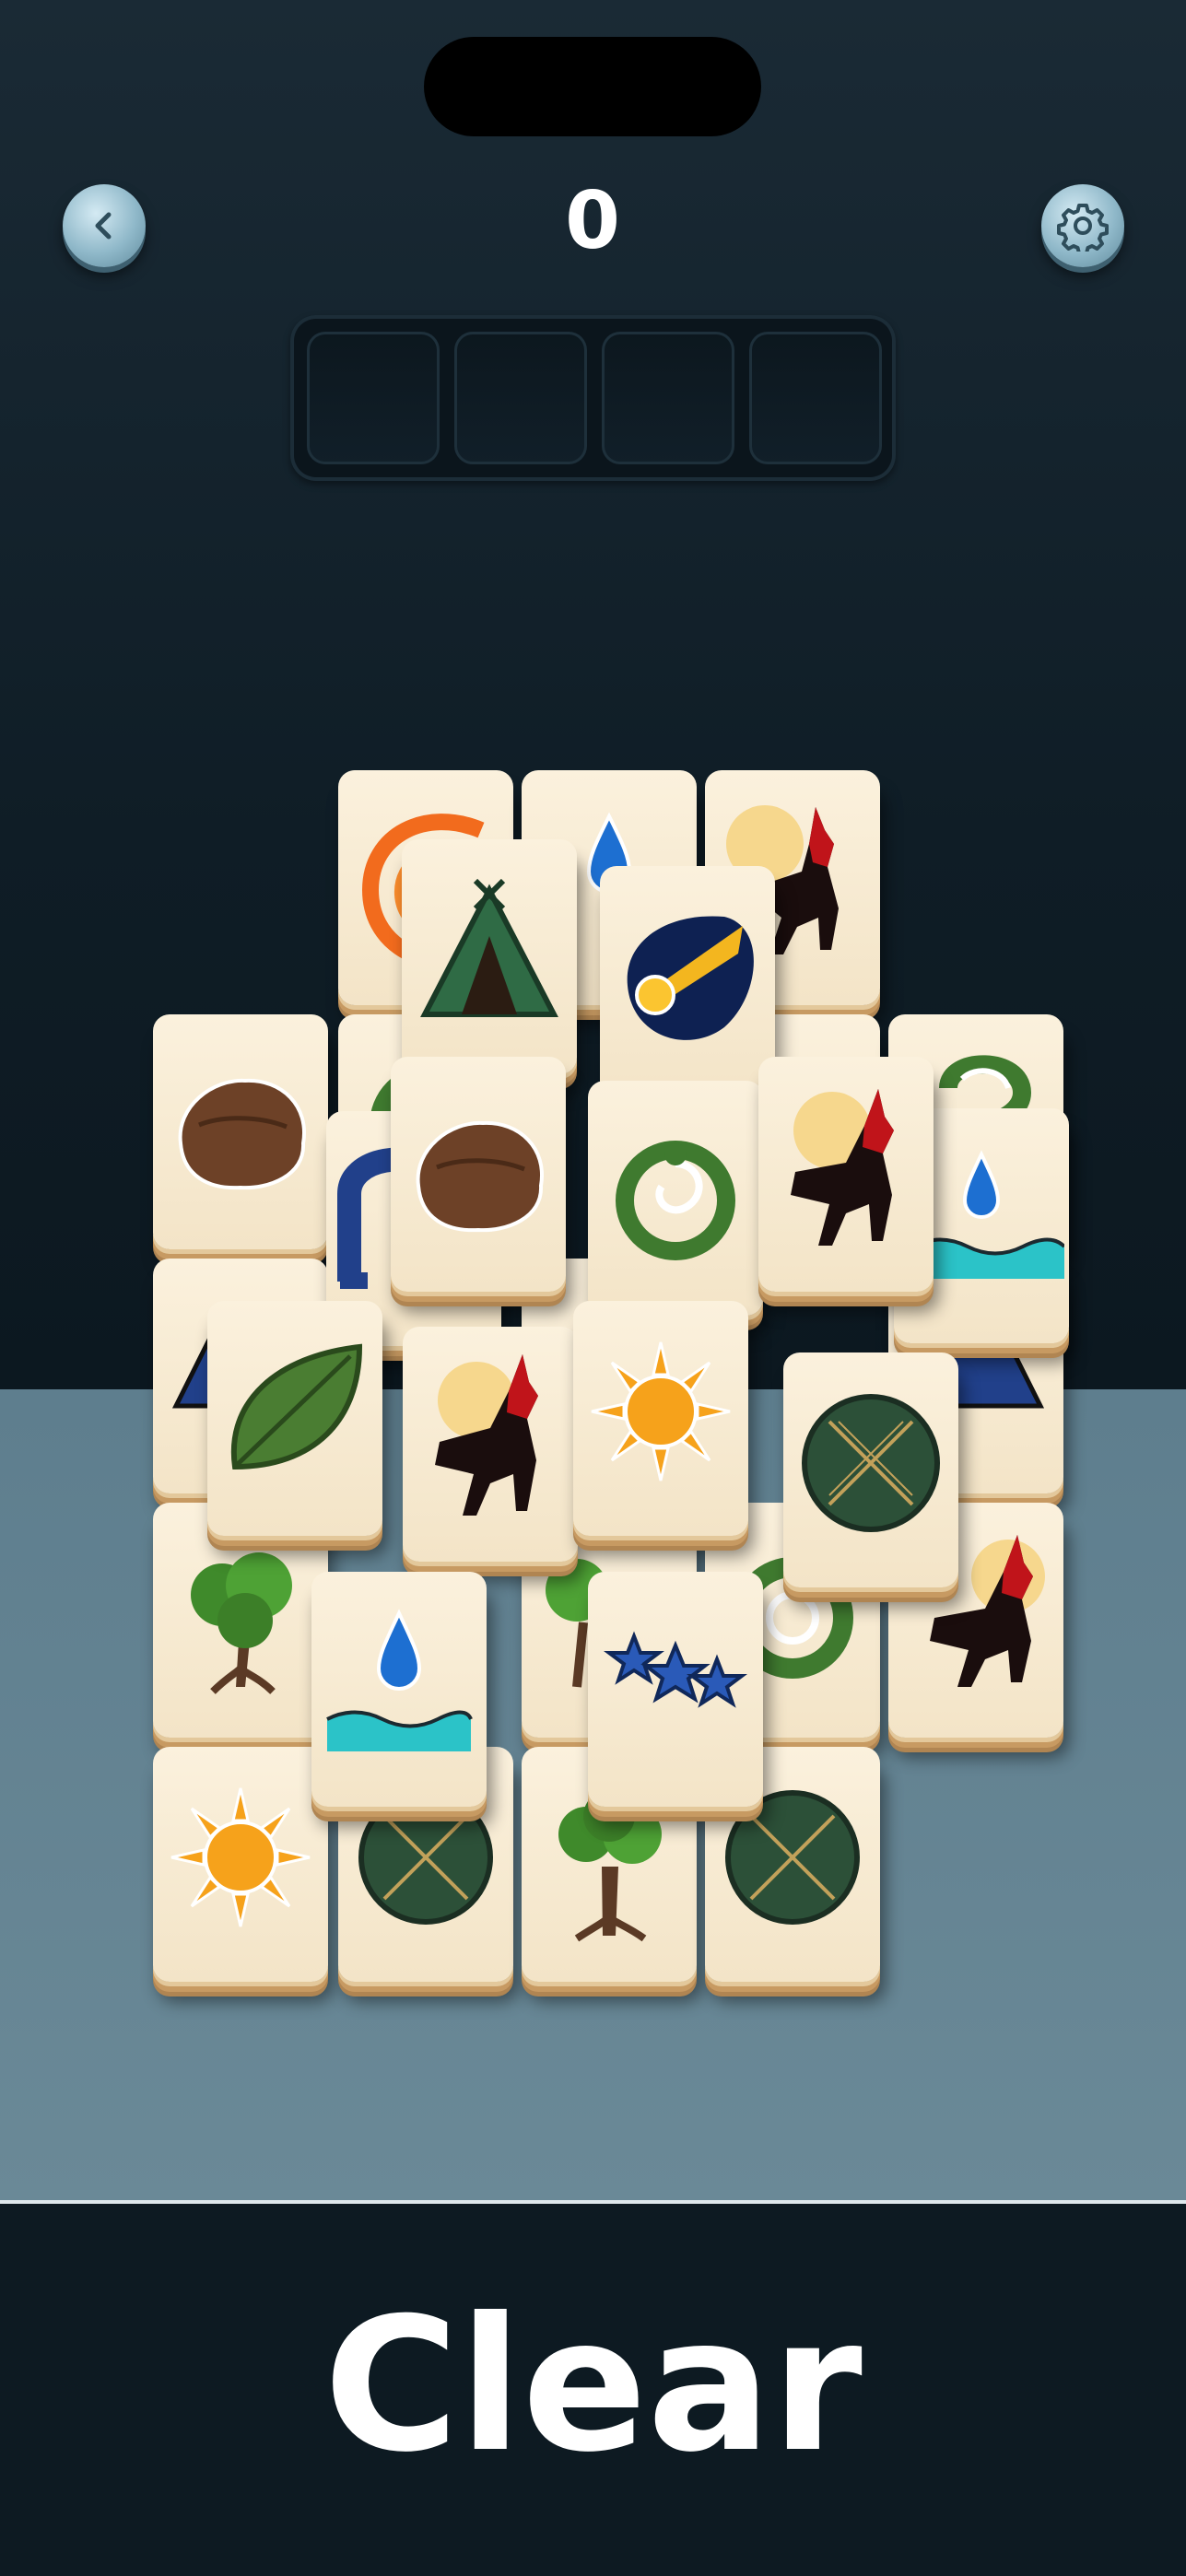 This screenshot has height=2576, width=1186. Describe the element at coordinates (592, 221) in the screenshot. I see `score-counter: 0` at that location.